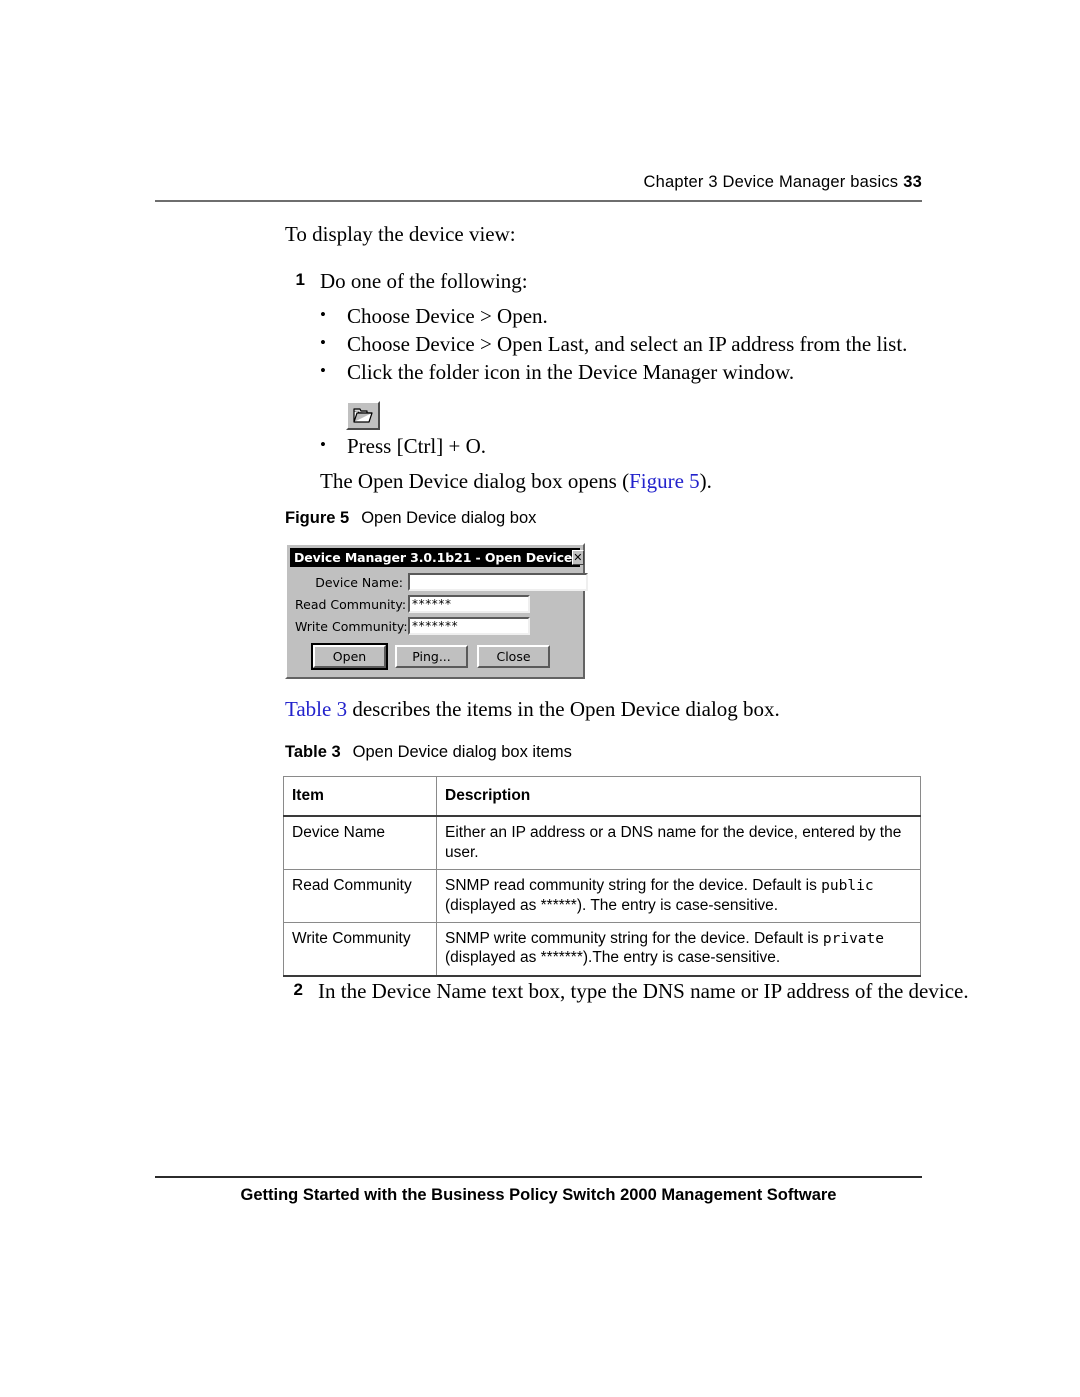 The image size is (1080, 1397). I want to click on read-community-input: ******, so click(469, 604).